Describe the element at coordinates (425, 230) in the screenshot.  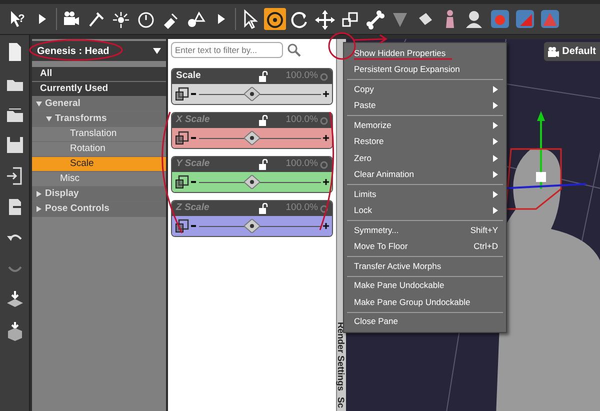
I see `menu-item: Symmetry... Shift+Y` at that location.